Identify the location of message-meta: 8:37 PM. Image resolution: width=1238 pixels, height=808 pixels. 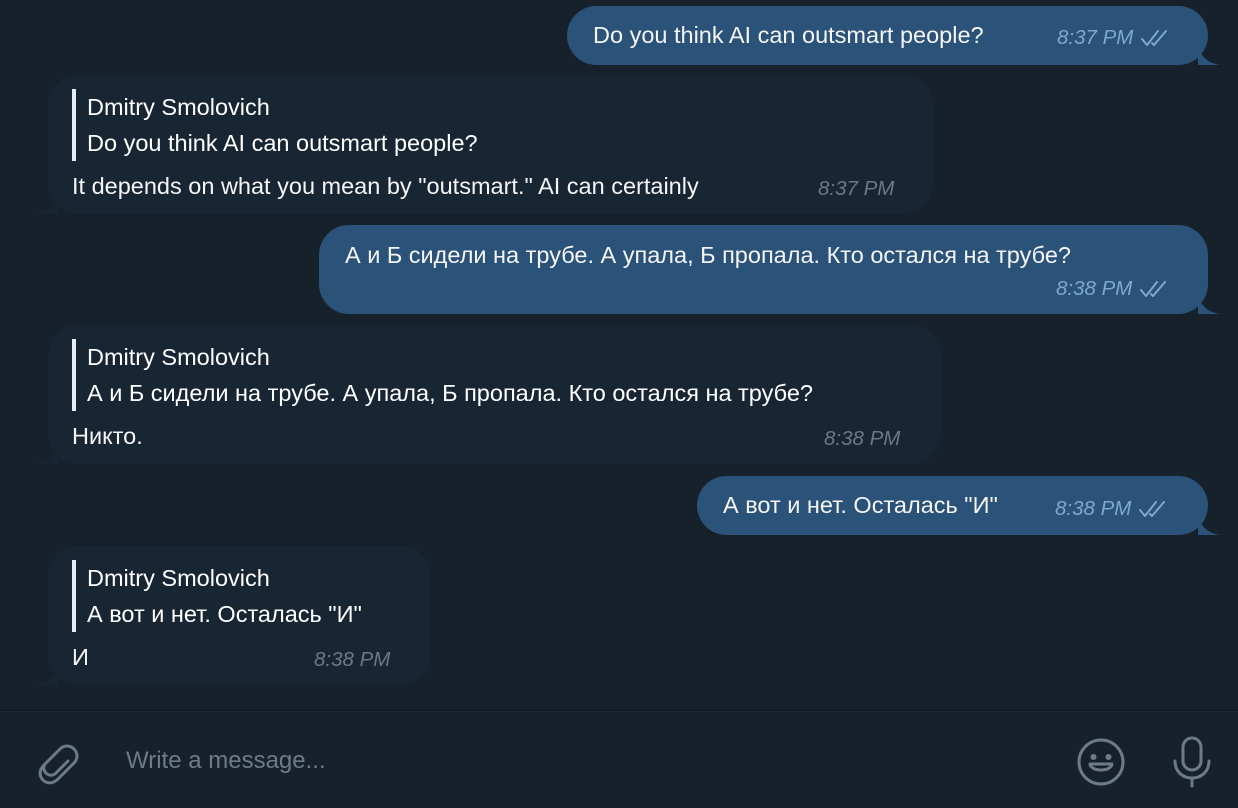
(1113, 38).